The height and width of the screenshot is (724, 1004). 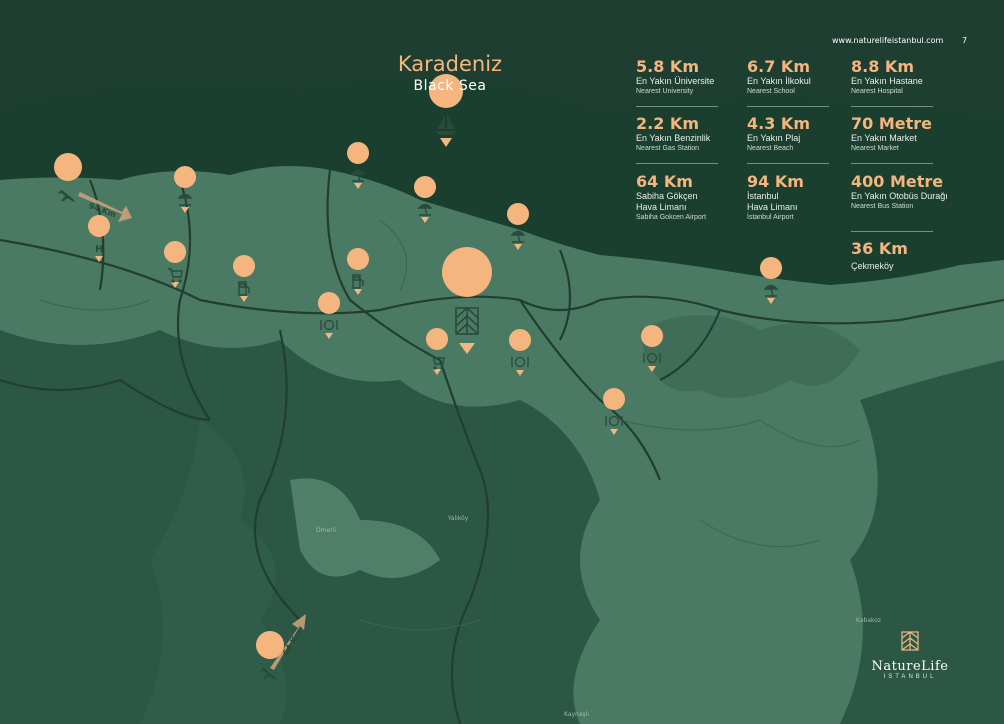 I want to click on stat-value: 36 Km, so click(x=879, y=248).